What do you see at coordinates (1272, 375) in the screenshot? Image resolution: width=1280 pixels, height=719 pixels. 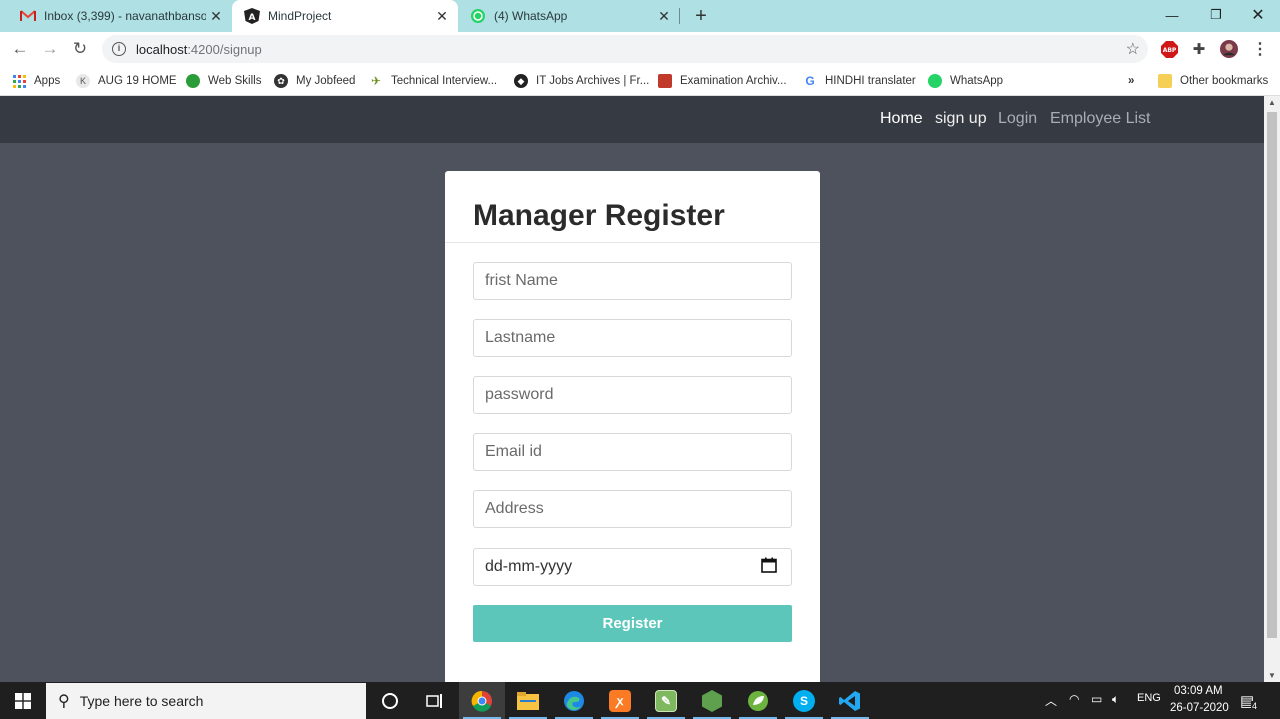 I see `scroll-thumb` at bounding box center [1272, 375].